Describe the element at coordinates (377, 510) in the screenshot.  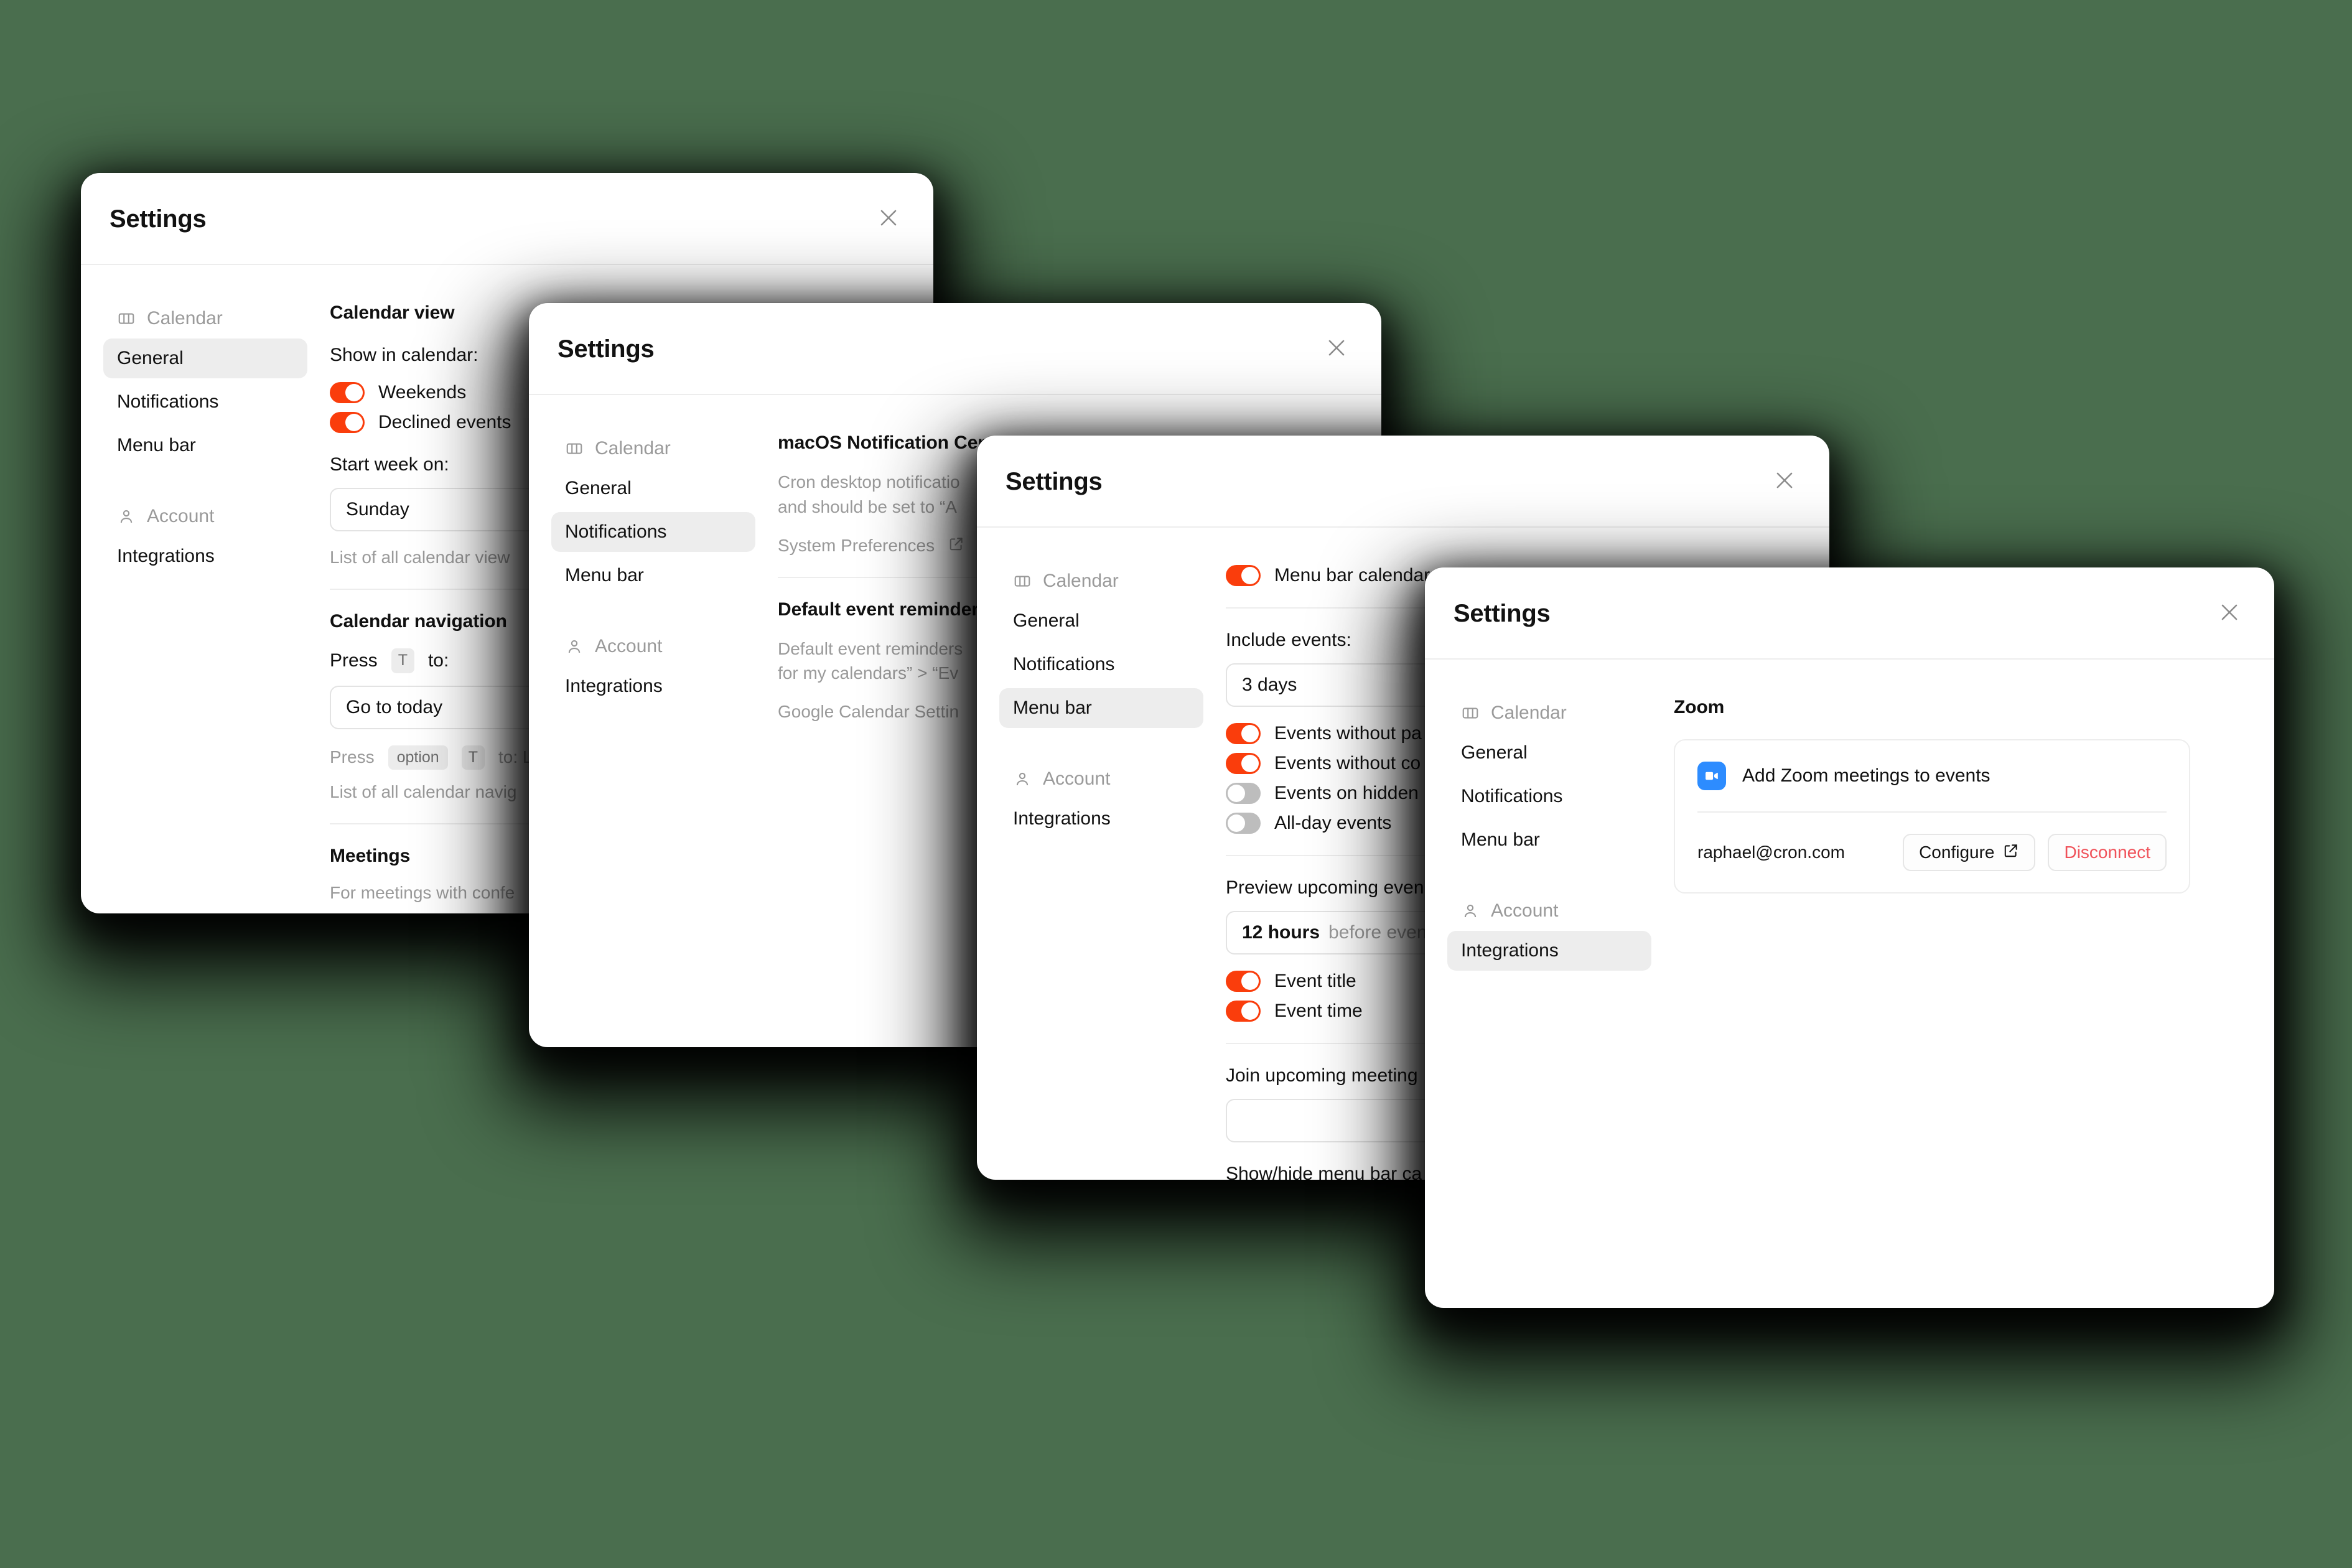
I see `start-week-value: Sunday` at that location.